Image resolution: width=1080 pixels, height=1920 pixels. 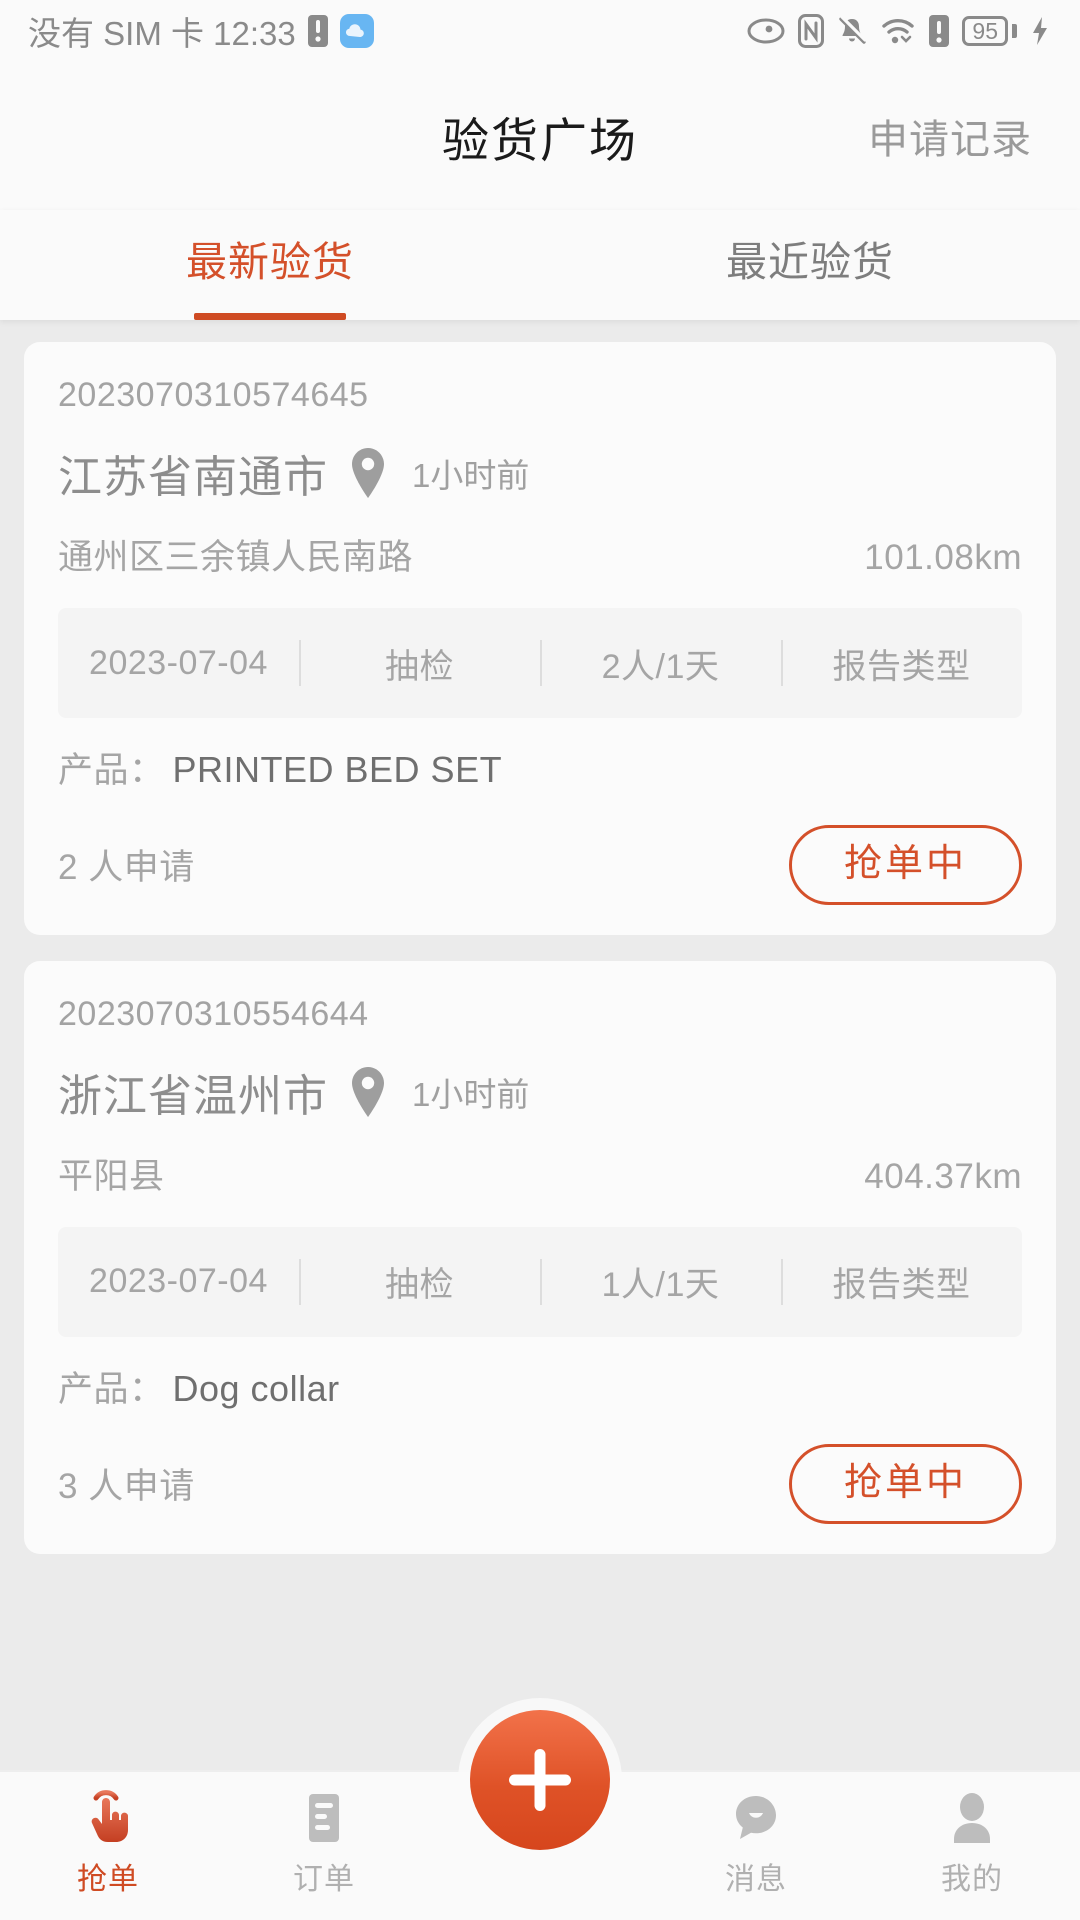 I want to click on nav-label: 订单, so click(x=324, y=1879).